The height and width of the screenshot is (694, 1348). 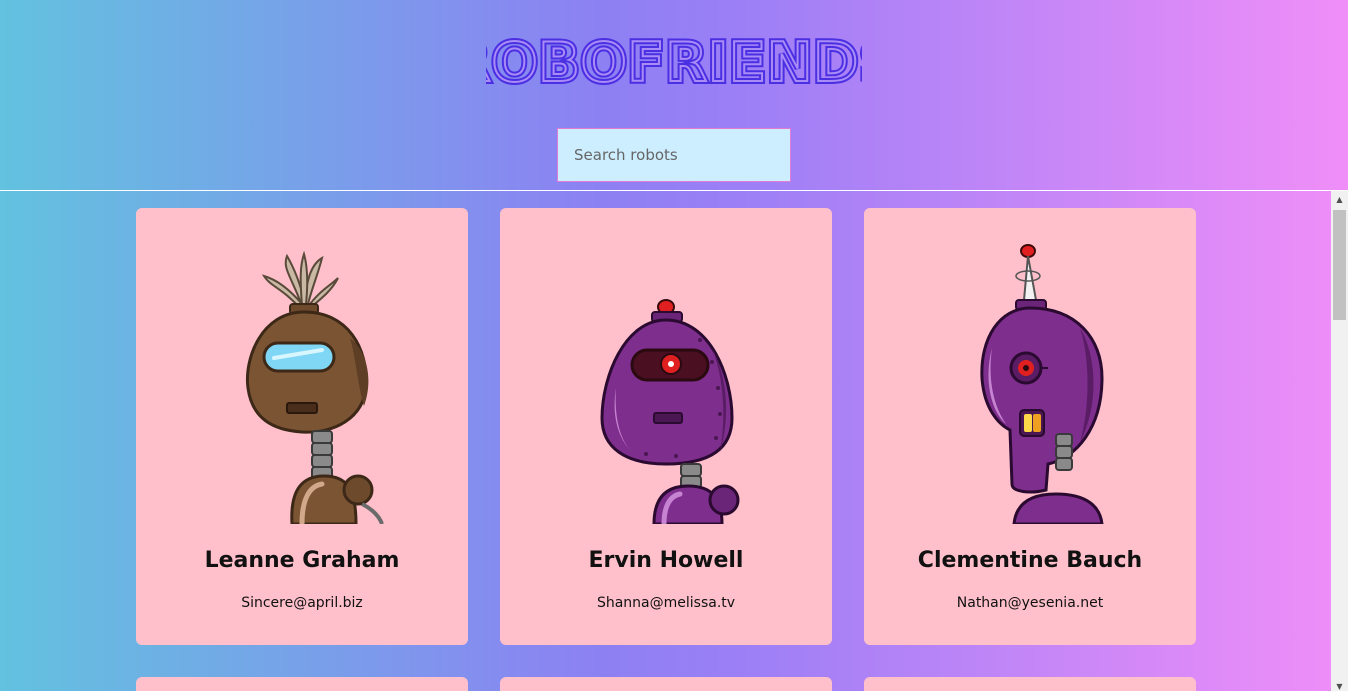 What do you see at coordinates (1030, 560) in the screenshot?
I see `robot-name: Clementine Bauch` at bounding box center [1030, 560].